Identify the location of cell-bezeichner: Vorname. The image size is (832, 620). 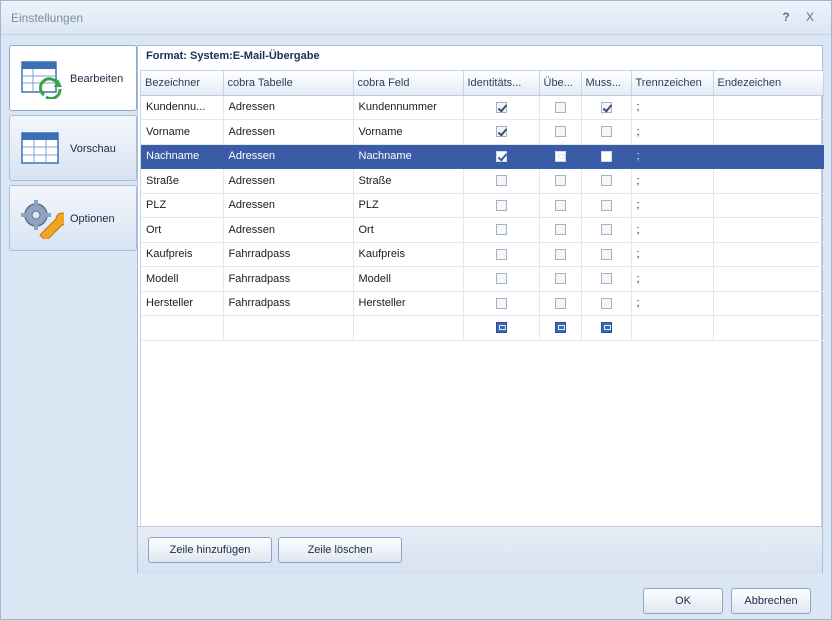
(182, 132).